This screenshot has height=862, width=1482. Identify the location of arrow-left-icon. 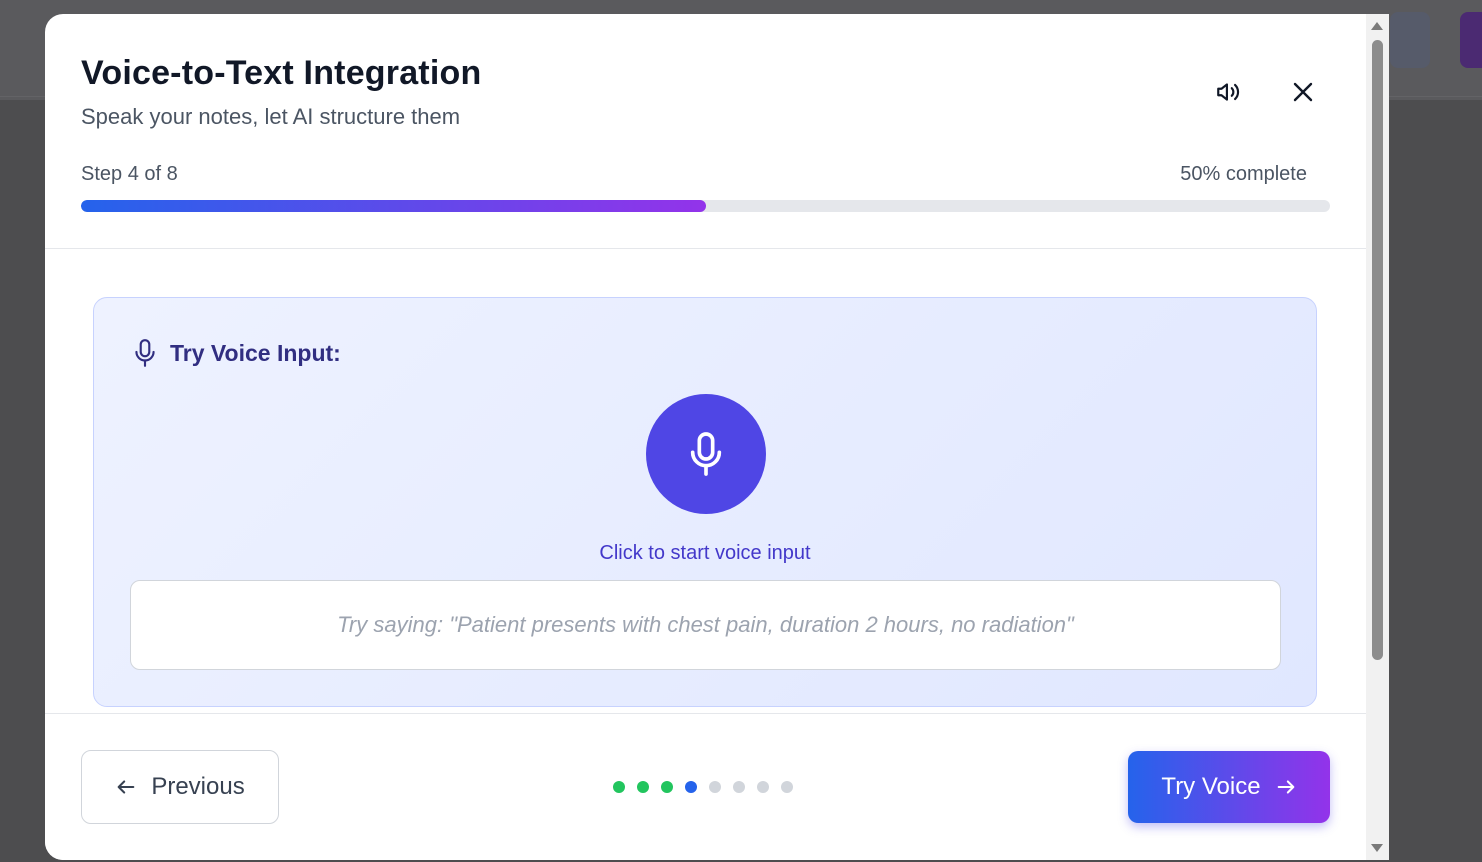
(126, 787).